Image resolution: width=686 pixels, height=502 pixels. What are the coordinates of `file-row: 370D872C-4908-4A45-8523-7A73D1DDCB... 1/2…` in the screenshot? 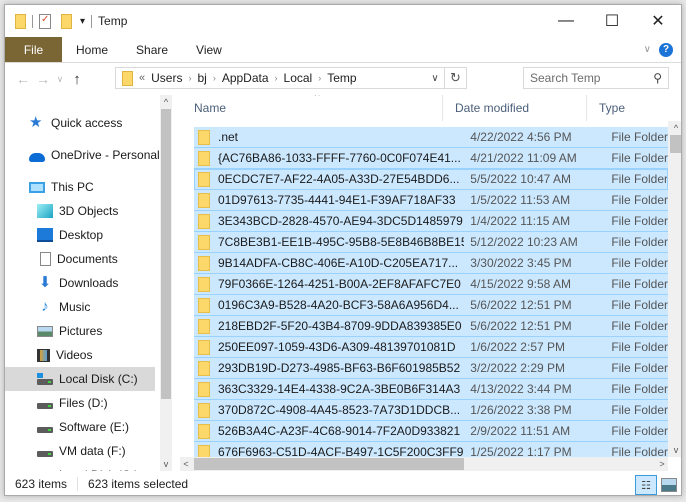 It's located at (431, 410).